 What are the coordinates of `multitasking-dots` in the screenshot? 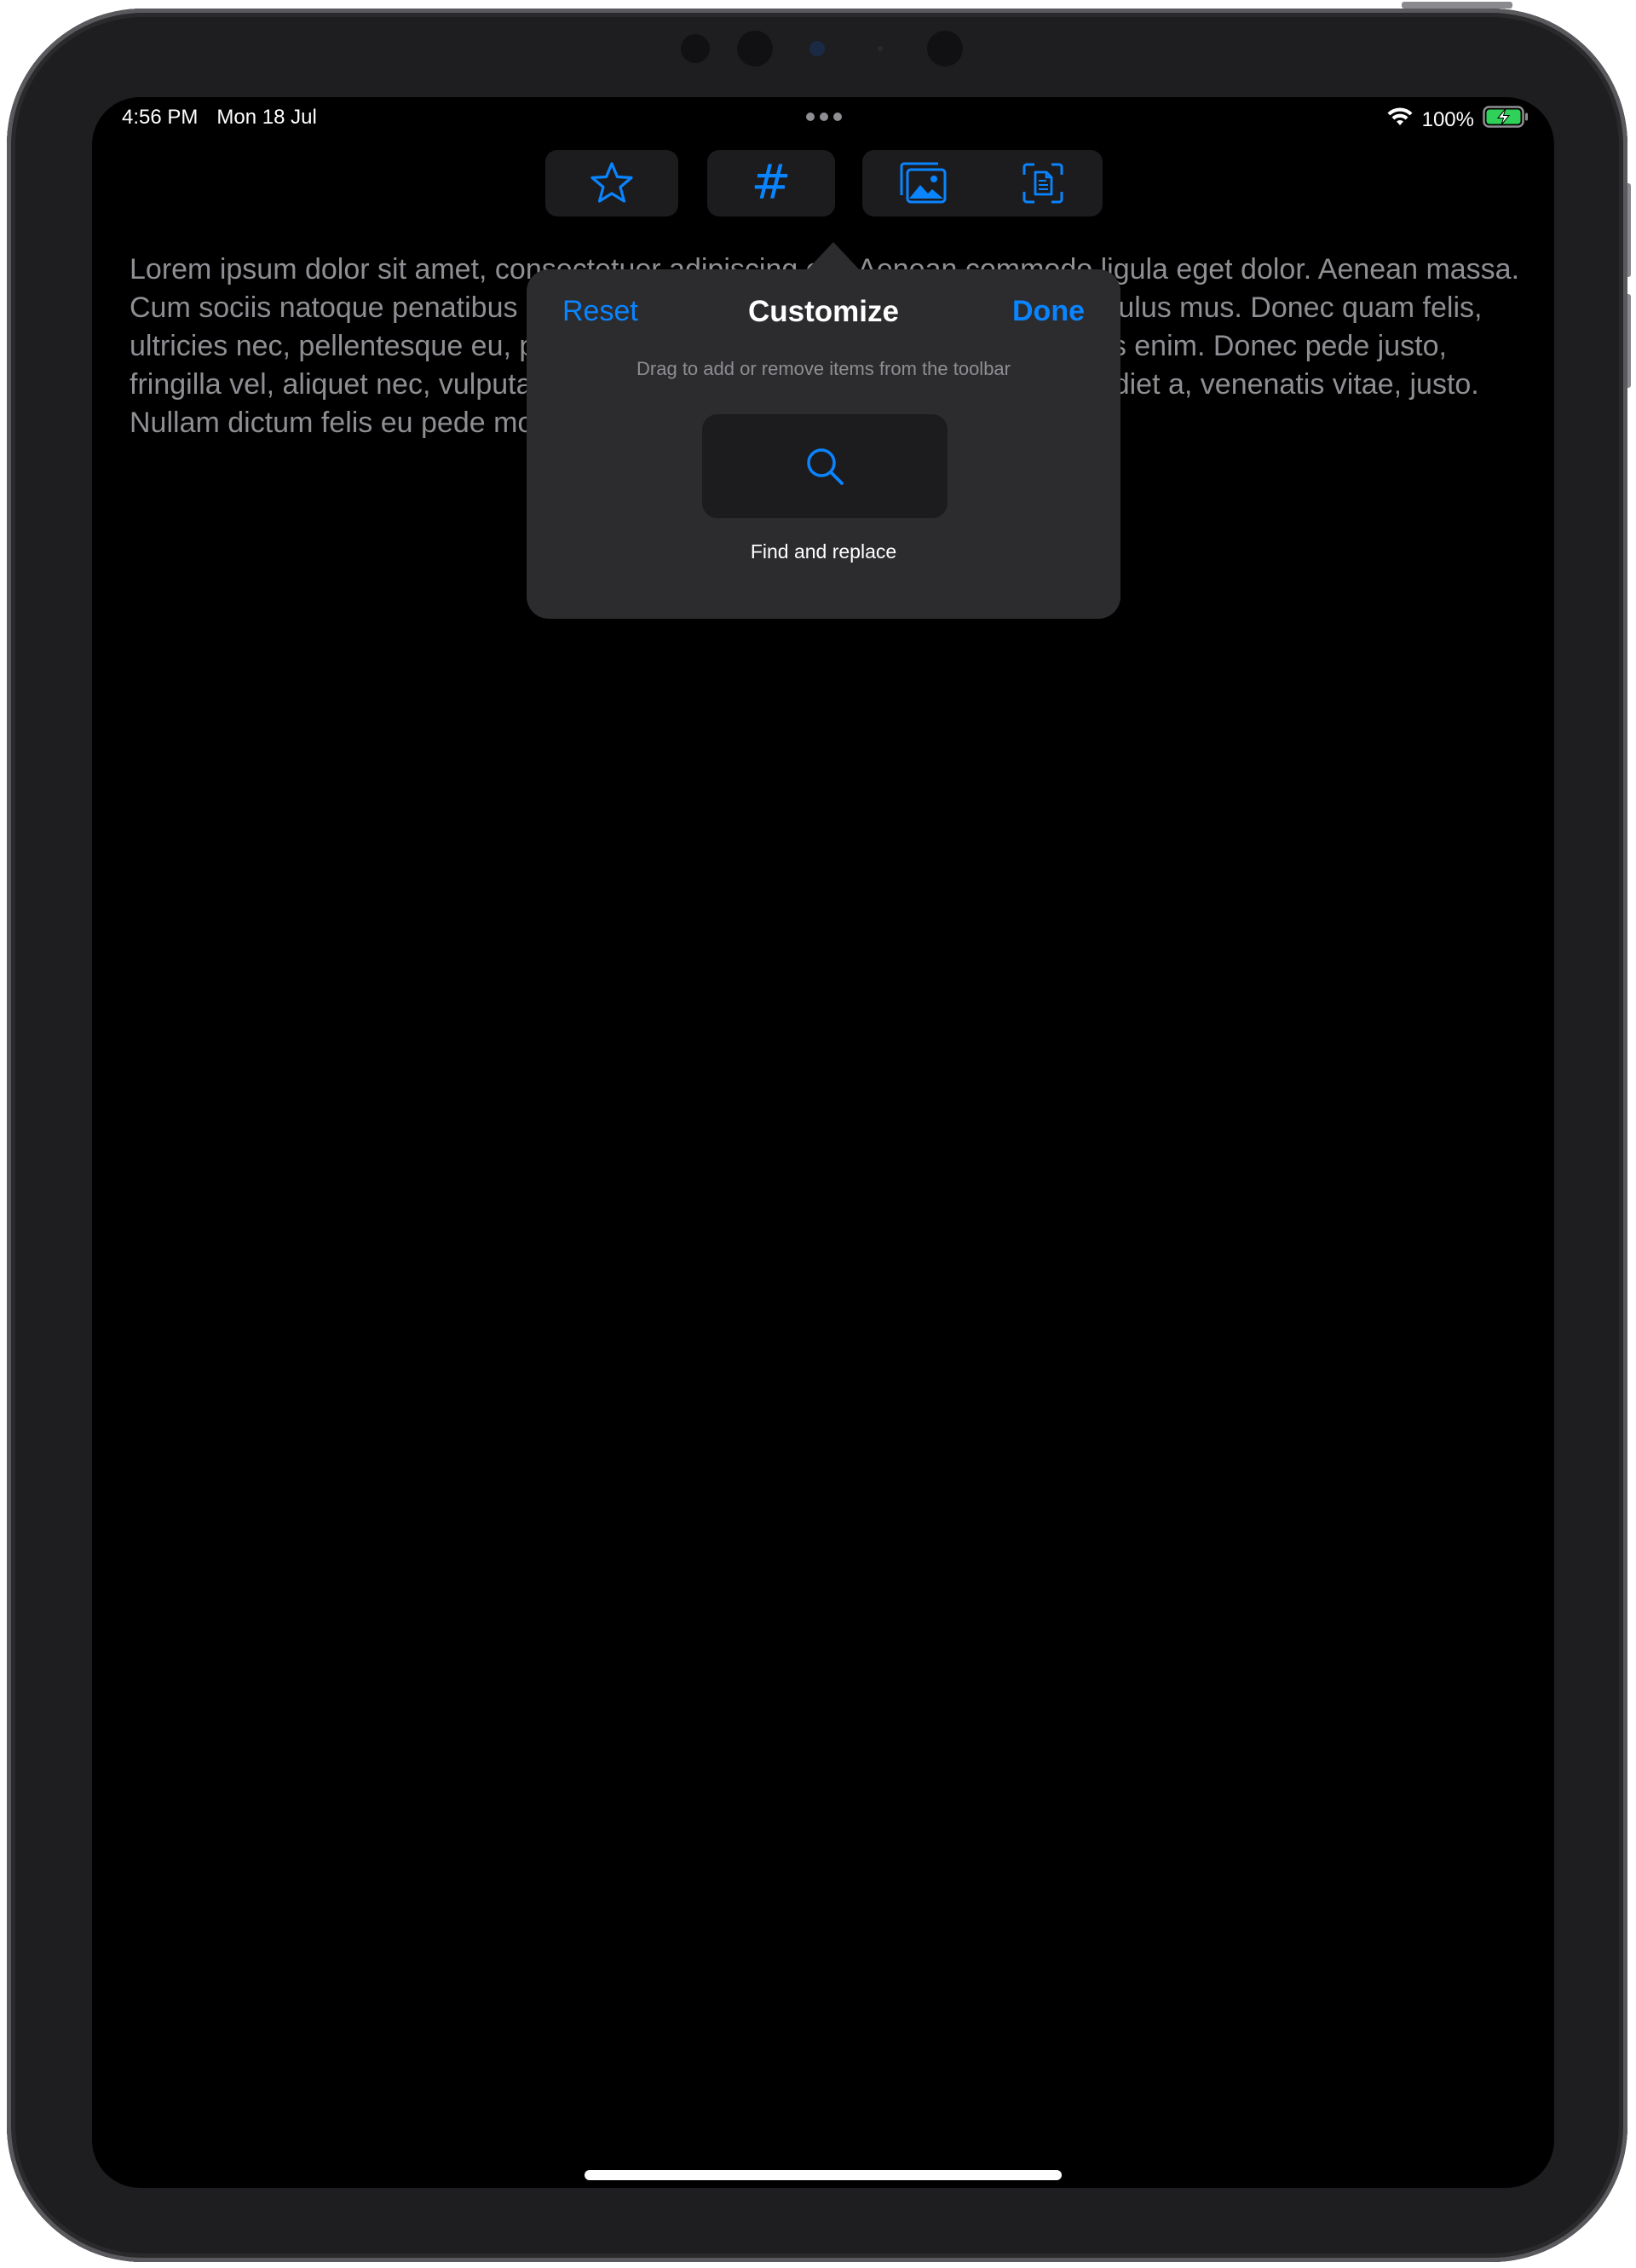 It's located at (824, 117).